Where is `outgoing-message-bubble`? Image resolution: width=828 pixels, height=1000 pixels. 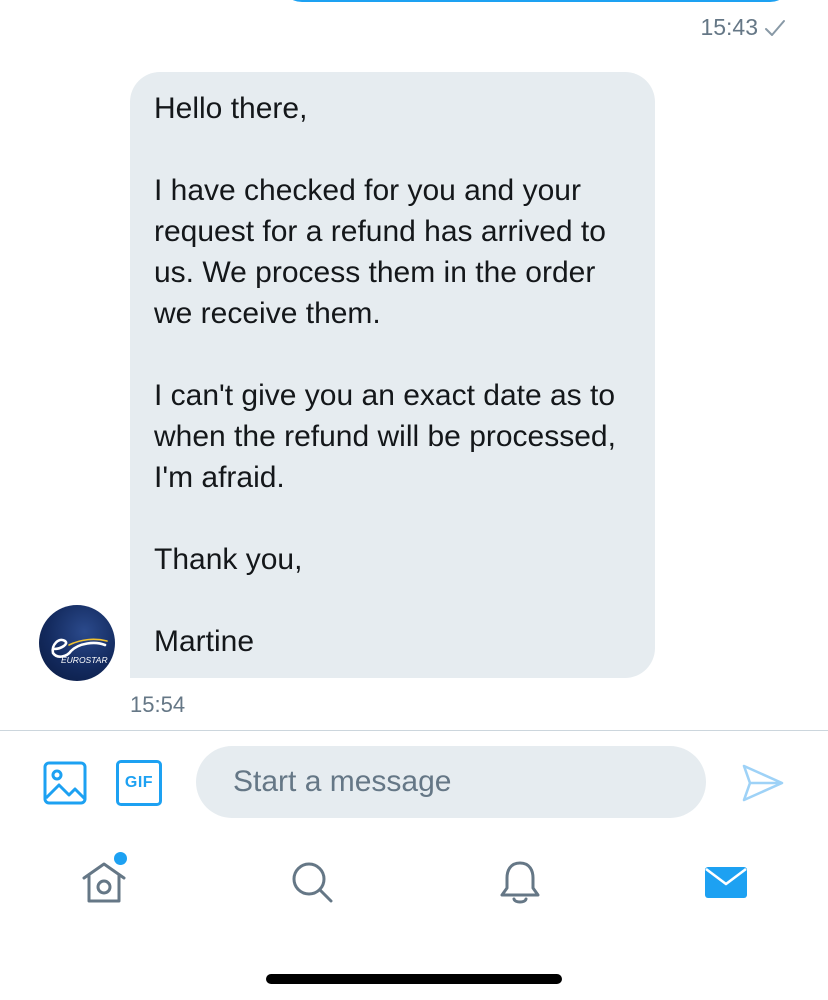 outgoing-message-bubble is located at coordinates (536, 1).